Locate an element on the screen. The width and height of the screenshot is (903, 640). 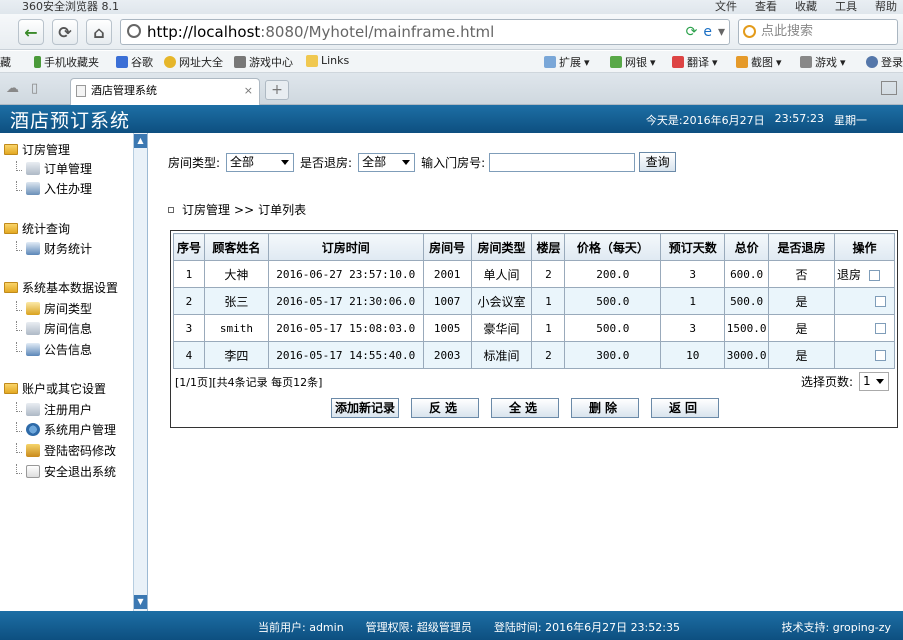
browser-tabbar: ☁ ▯ 酒店管理系统 × + is located at coordinates (451, 89).